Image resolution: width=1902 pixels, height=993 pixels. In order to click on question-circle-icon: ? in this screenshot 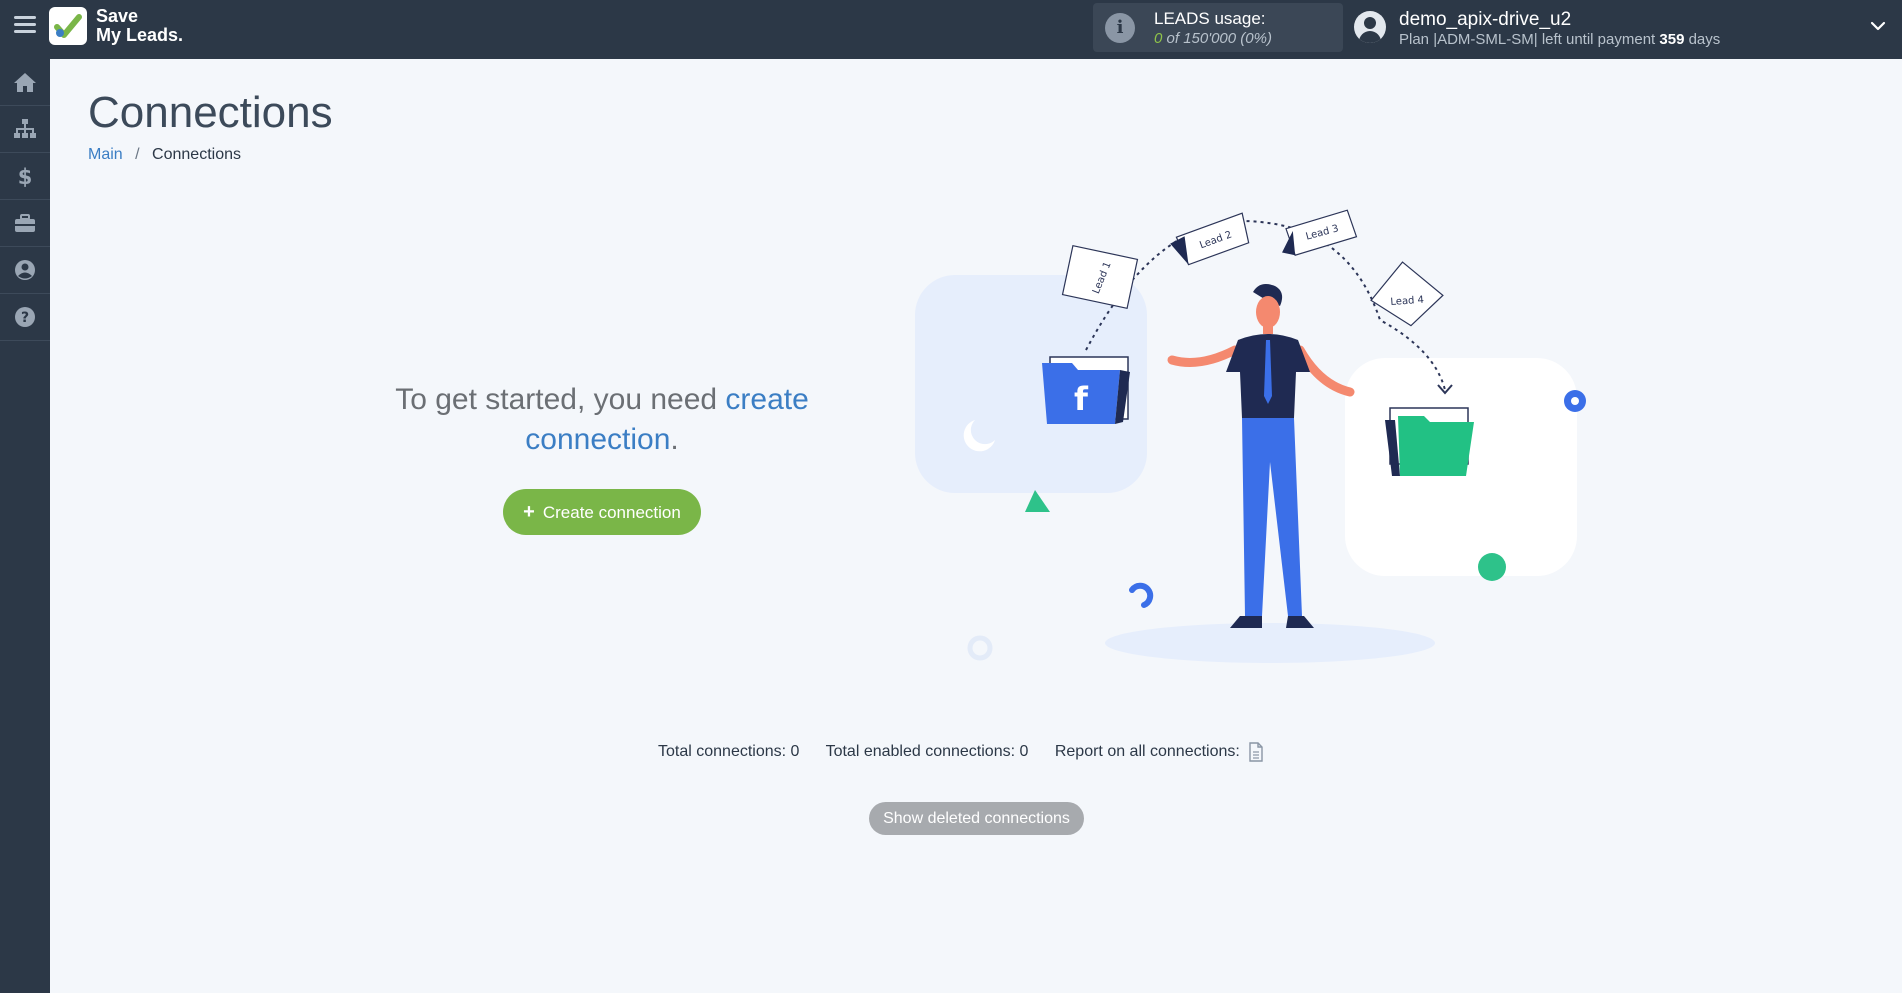, I will do `click(25, 317)`.